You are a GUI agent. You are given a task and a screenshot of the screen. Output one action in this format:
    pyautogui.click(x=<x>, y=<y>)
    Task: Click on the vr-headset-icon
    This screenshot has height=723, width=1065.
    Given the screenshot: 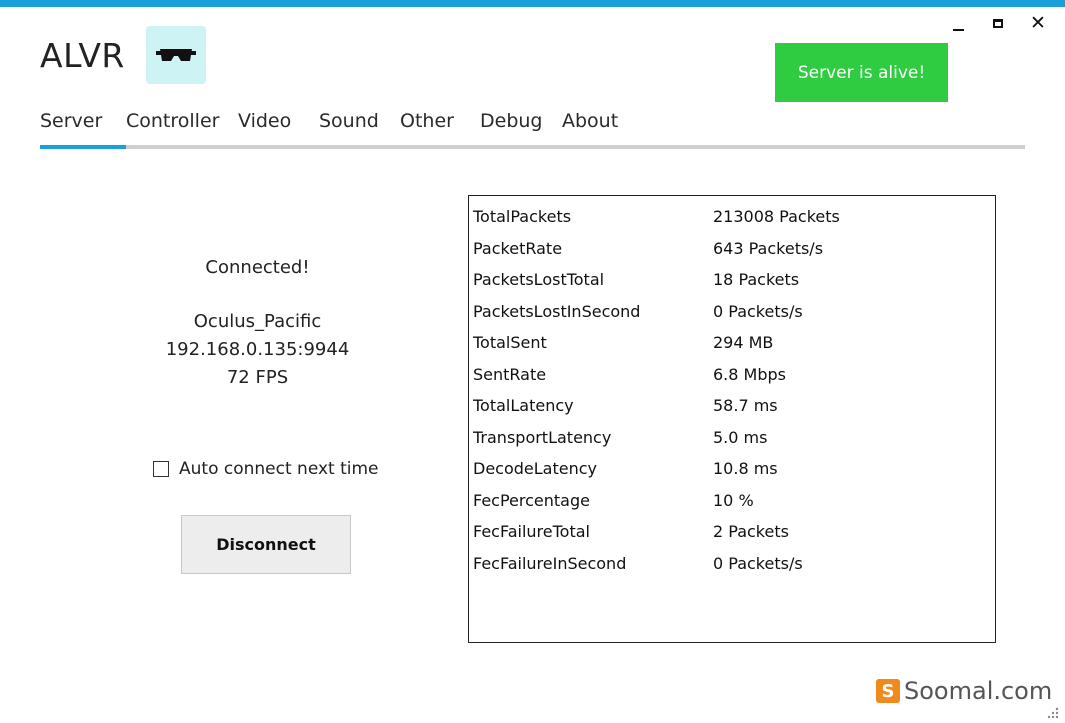 What is the action you would take?
    pyautogui.click(x=176, y=55)
    